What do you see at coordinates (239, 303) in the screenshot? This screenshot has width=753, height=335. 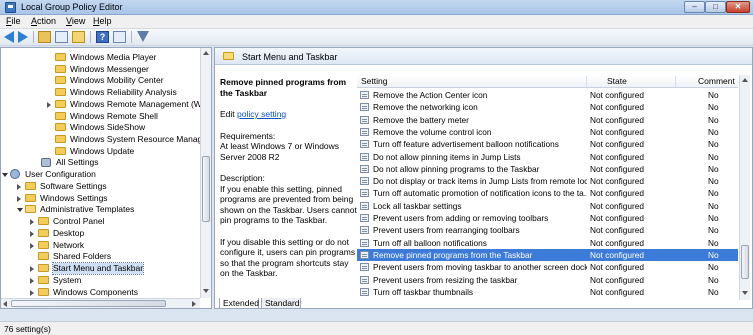 I see `tab-extended: Extended` at bounding box center [239, 303].